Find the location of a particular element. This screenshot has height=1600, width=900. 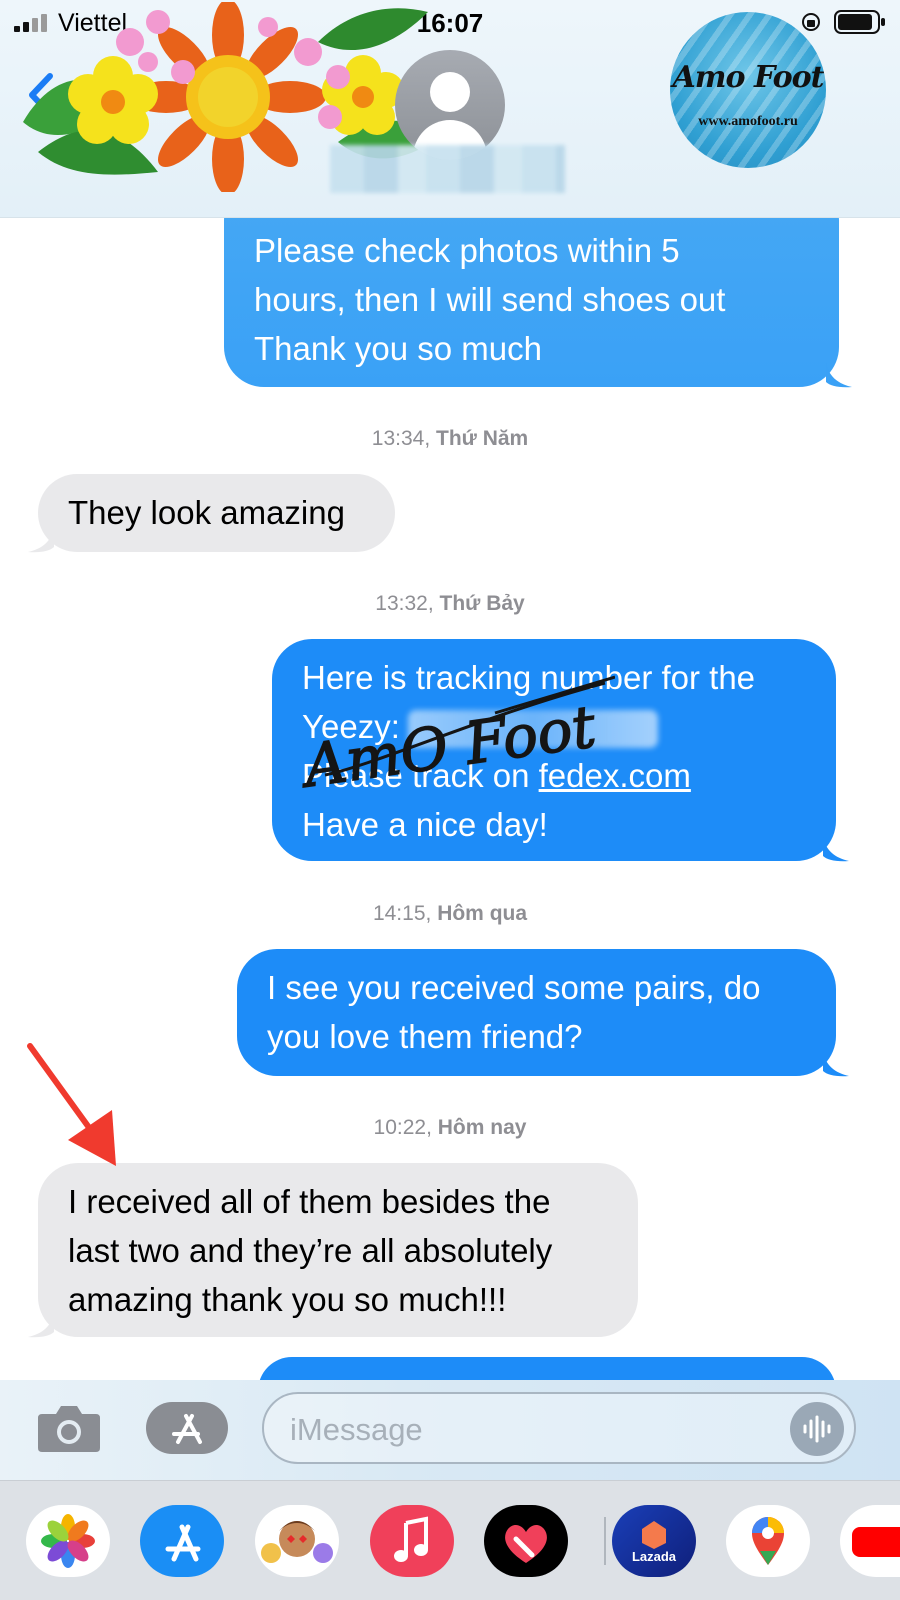

camera-icon is located at coordinates (69, 1428).